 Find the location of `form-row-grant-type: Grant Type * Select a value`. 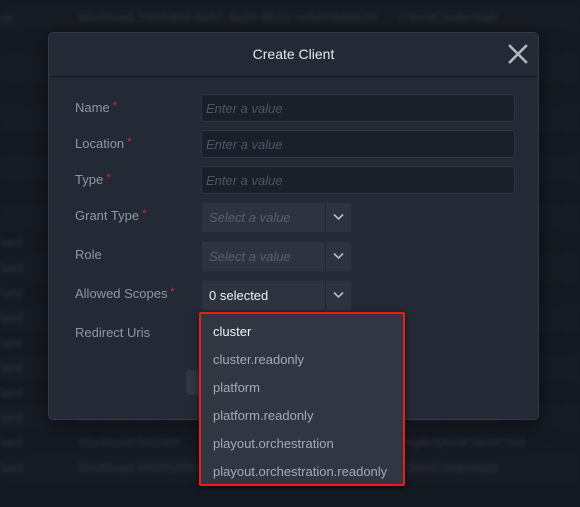

form-row-grant-type: Grant Type * Select a value is located at coordinates (295, 217).